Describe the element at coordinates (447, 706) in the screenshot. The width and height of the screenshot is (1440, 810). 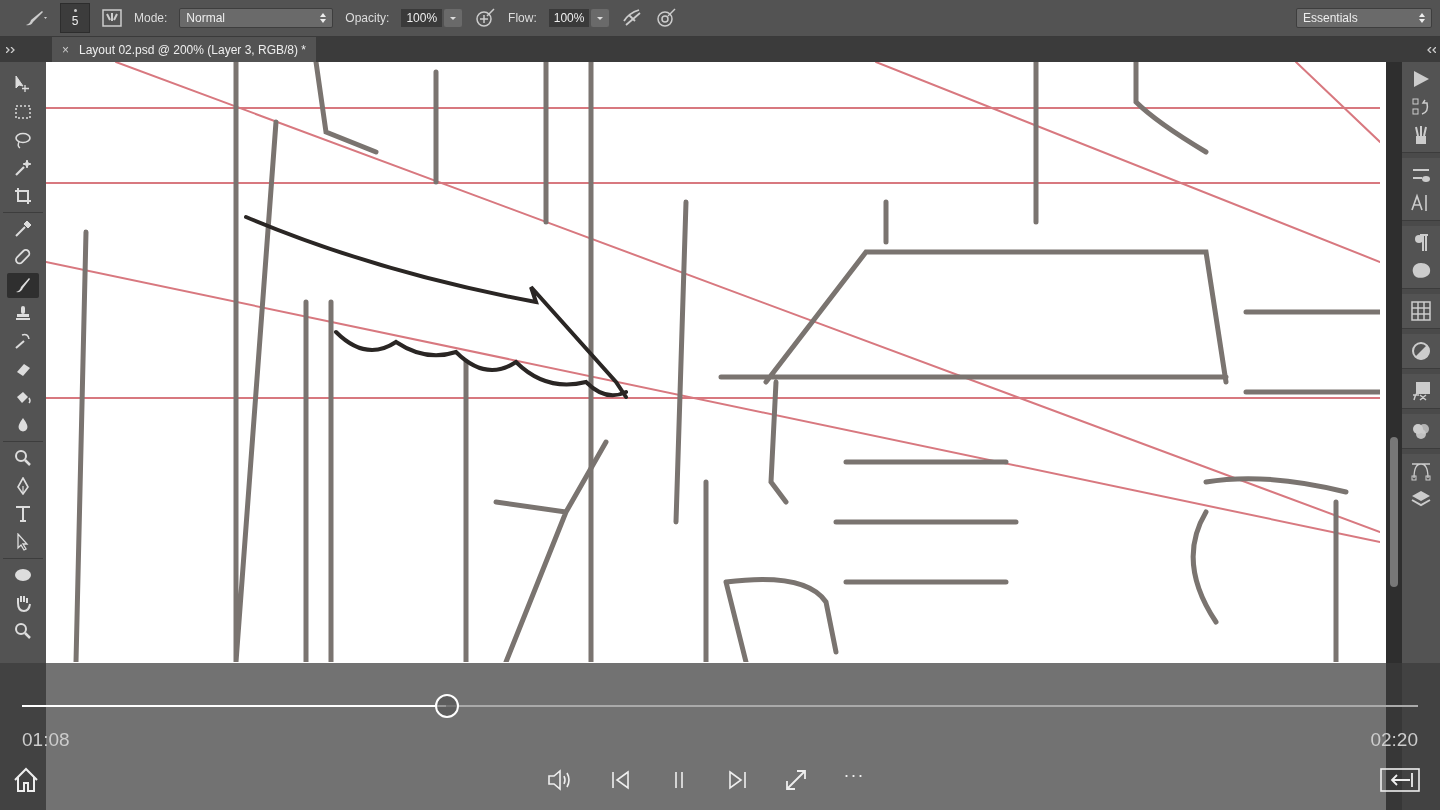
I see `progress-thumb` at that location.